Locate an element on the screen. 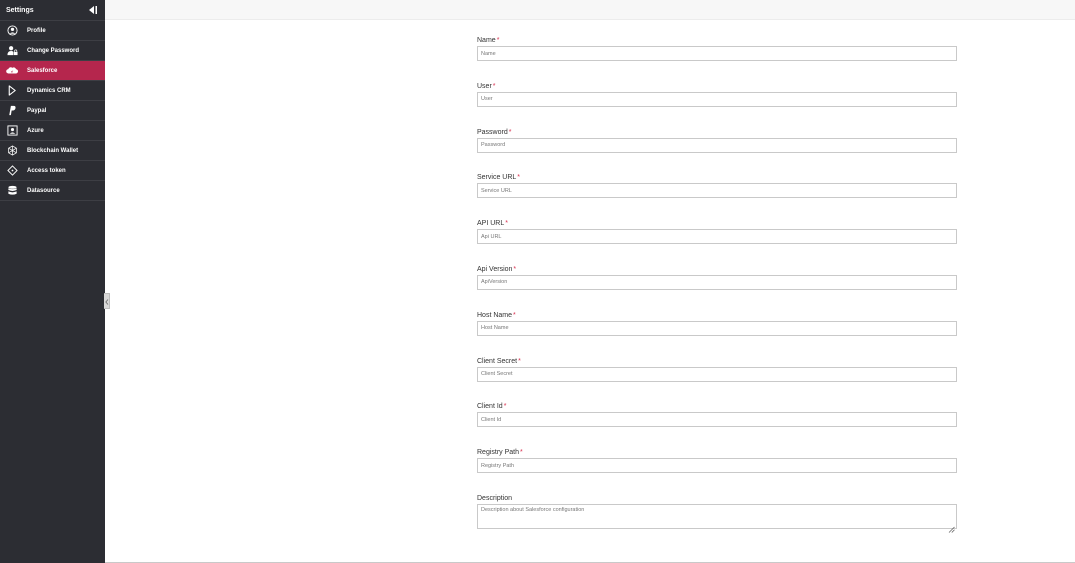 Image resolution: width=1075 pixels, height=563 pixels. field-label-text: Password is located at coordinates (492, 132).